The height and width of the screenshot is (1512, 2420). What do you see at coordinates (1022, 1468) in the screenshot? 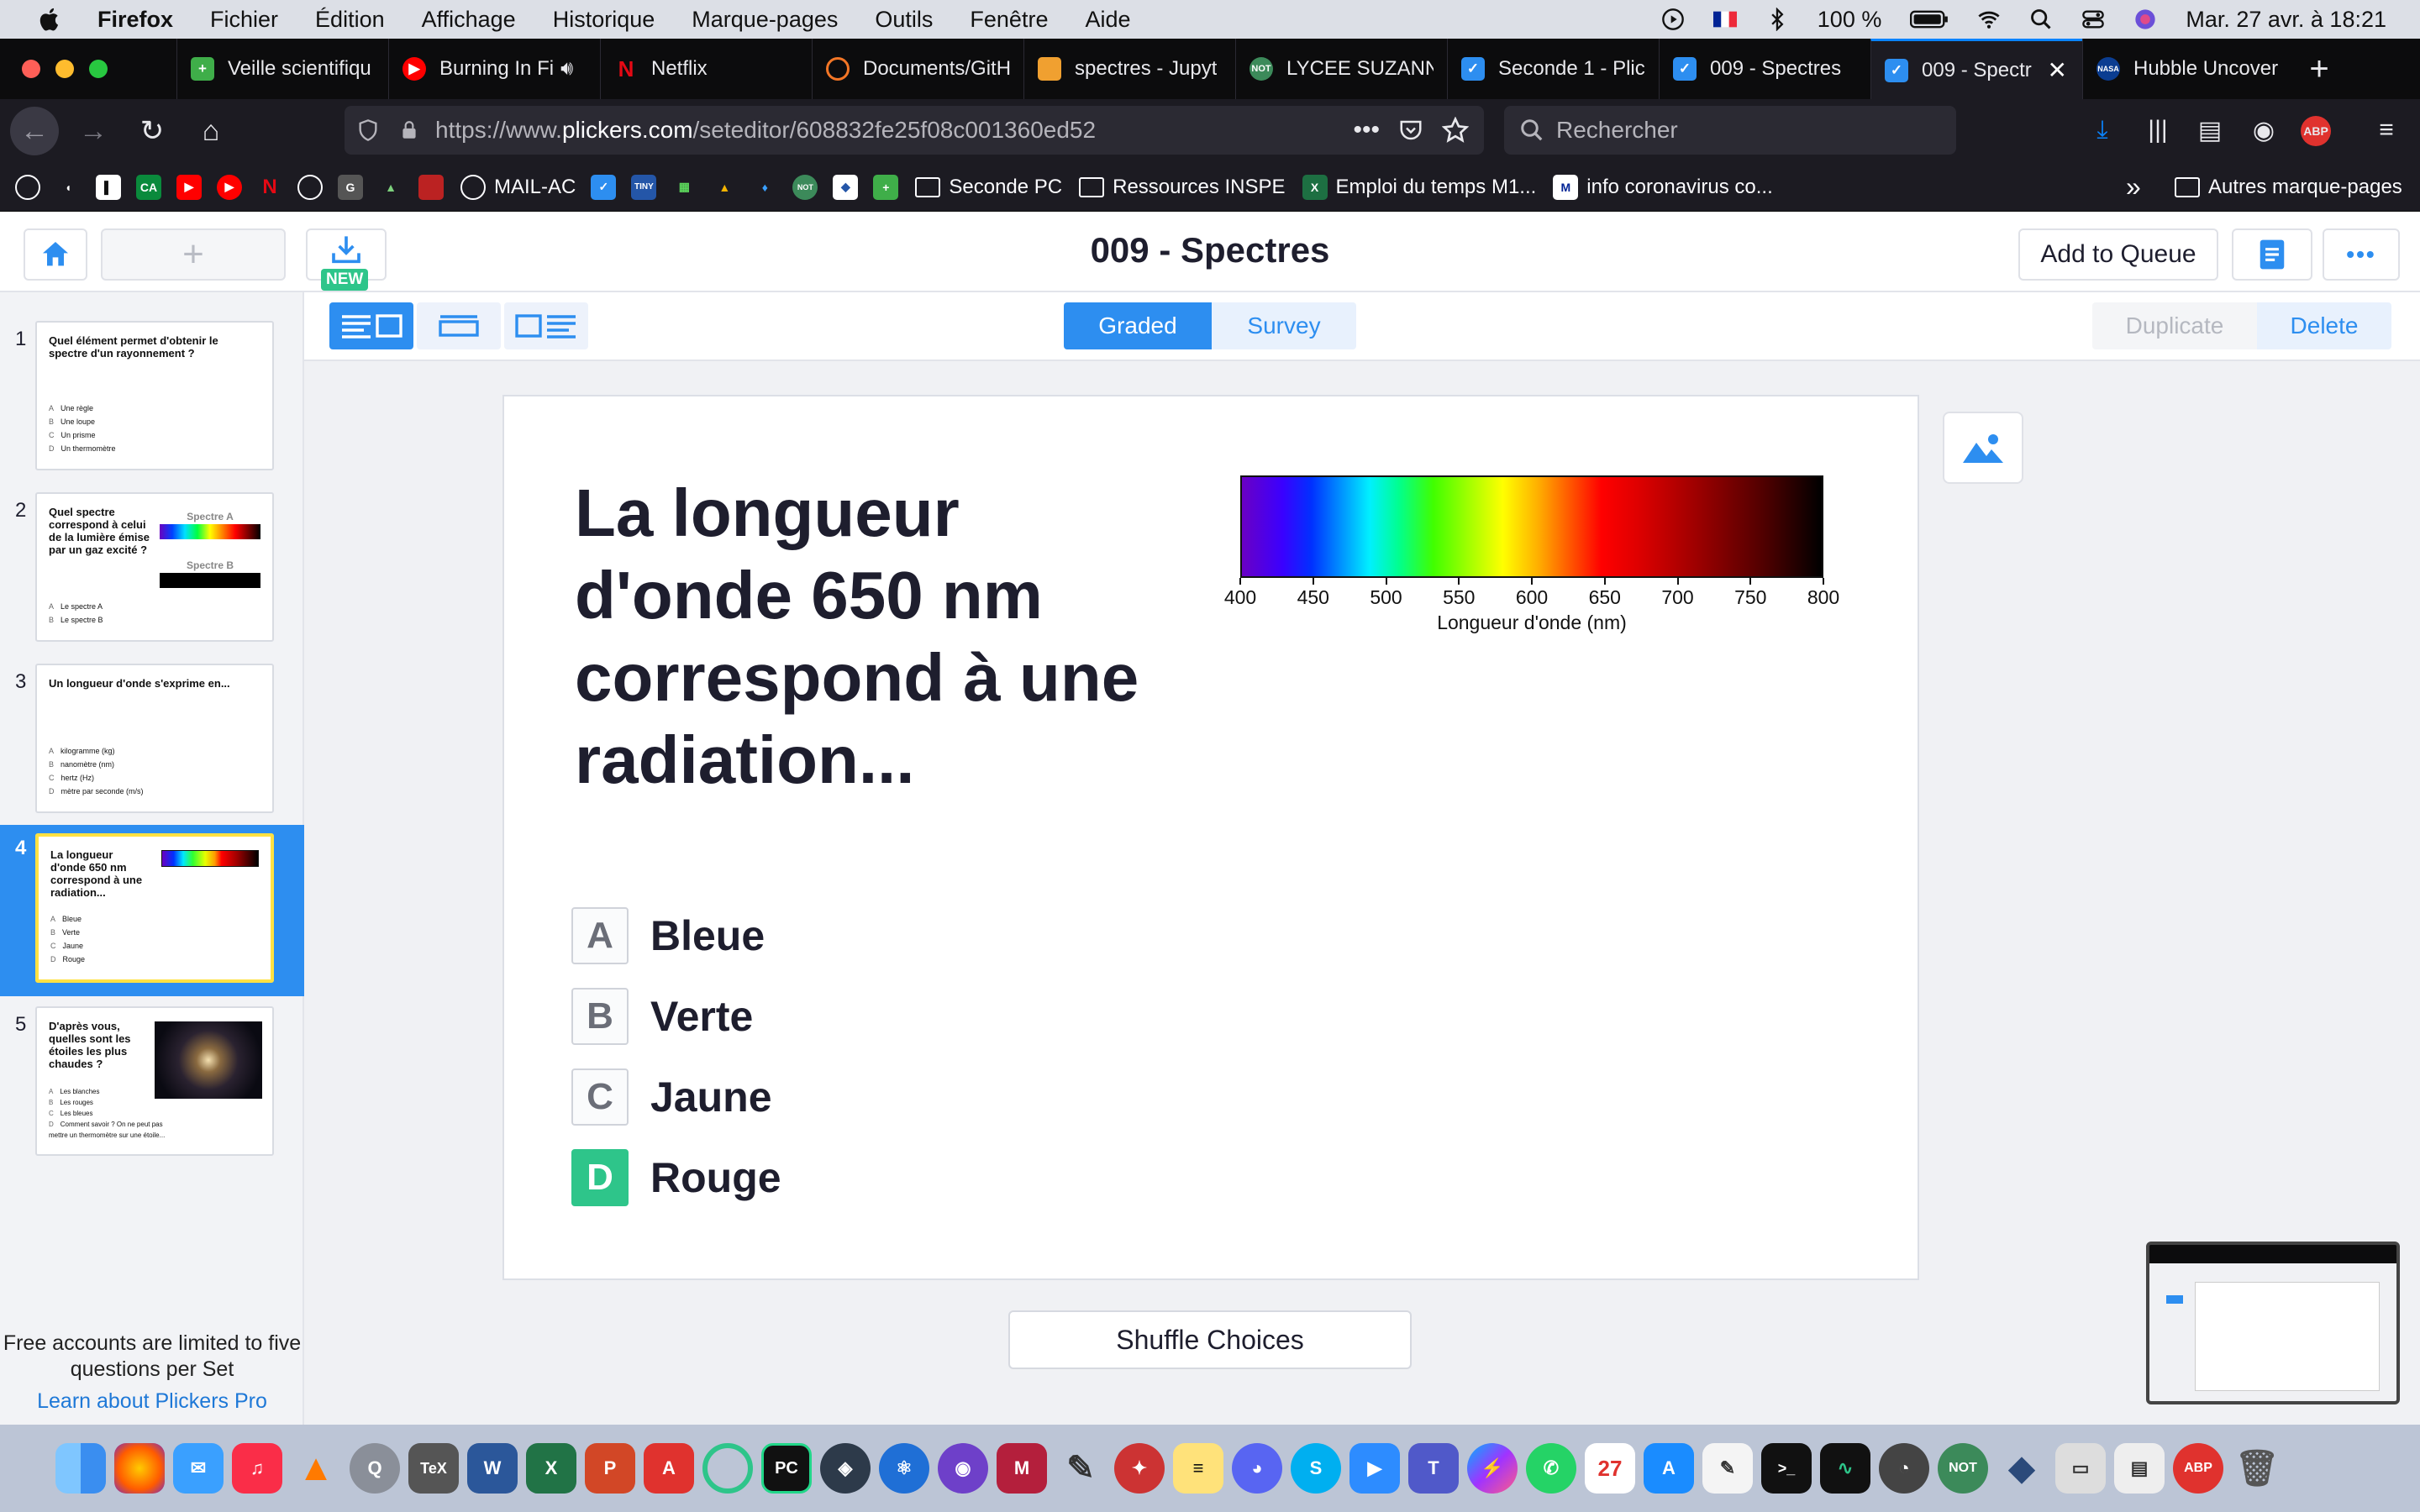
I see `mendeley-icon: M` at bounding box center [1022, 1468].